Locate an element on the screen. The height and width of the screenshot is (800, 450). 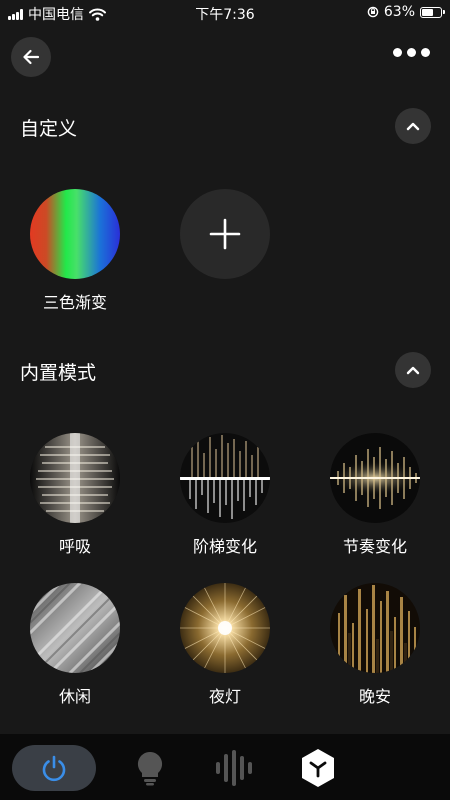
hexagon-logo-icon is located at coordinates (318, 768).